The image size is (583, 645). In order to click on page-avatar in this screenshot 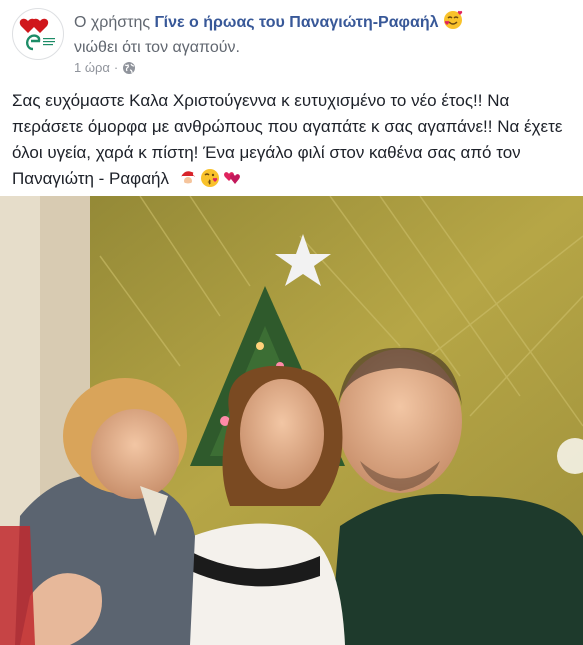, I will do `click(38, 34)`.